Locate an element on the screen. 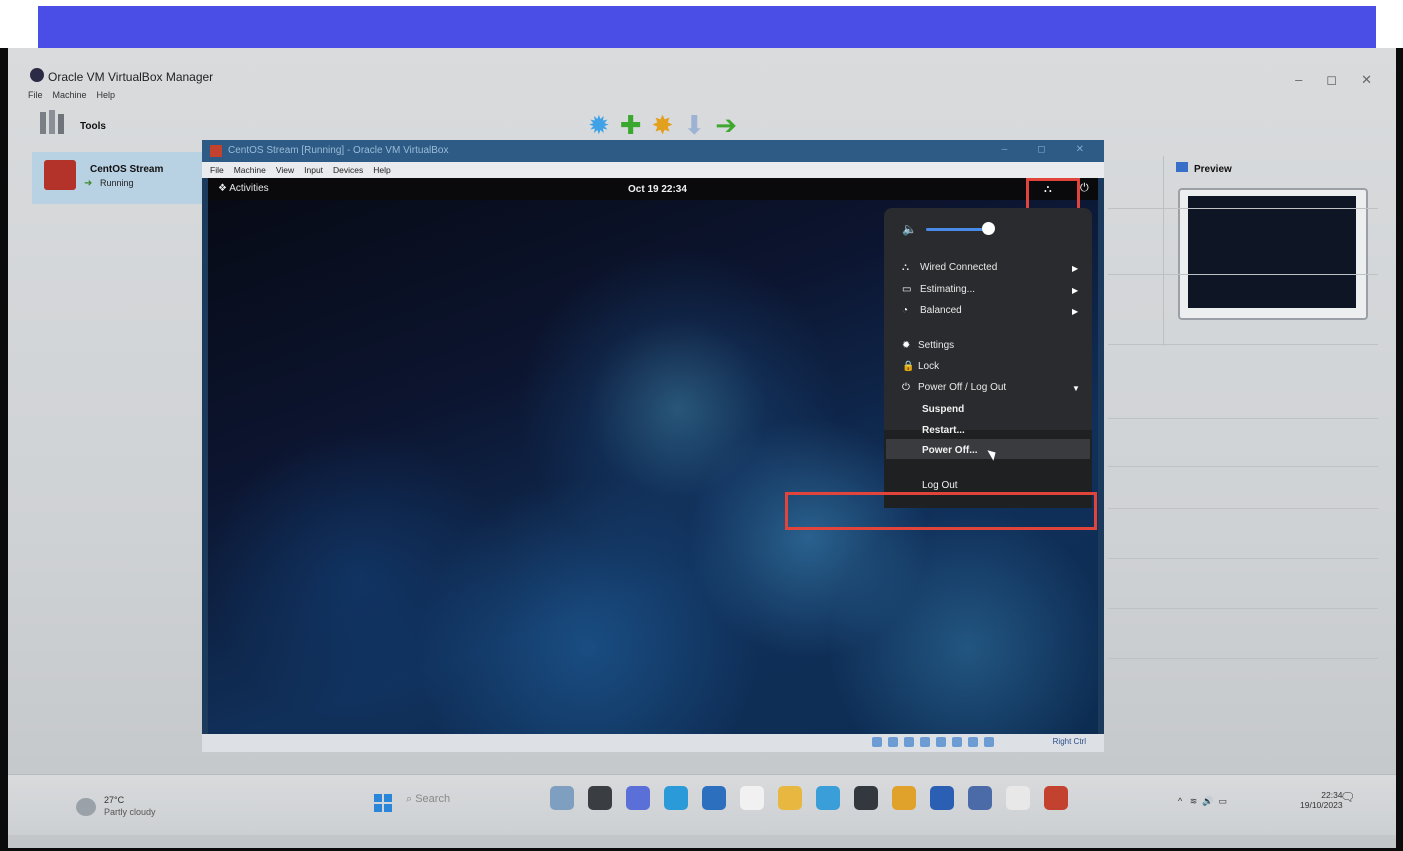 Image resolution: width=1403 pixels, height=851 pixels. menu-power-mode: Balanced is located at coordinates (941, 310).